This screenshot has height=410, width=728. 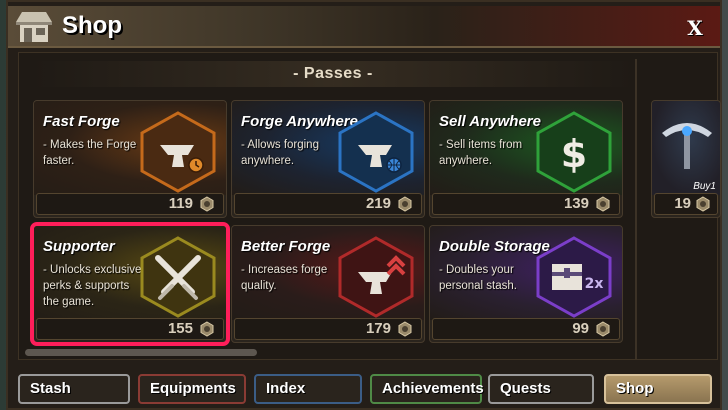 I want to click on price-bar: 19, so click(x=686, y=204).